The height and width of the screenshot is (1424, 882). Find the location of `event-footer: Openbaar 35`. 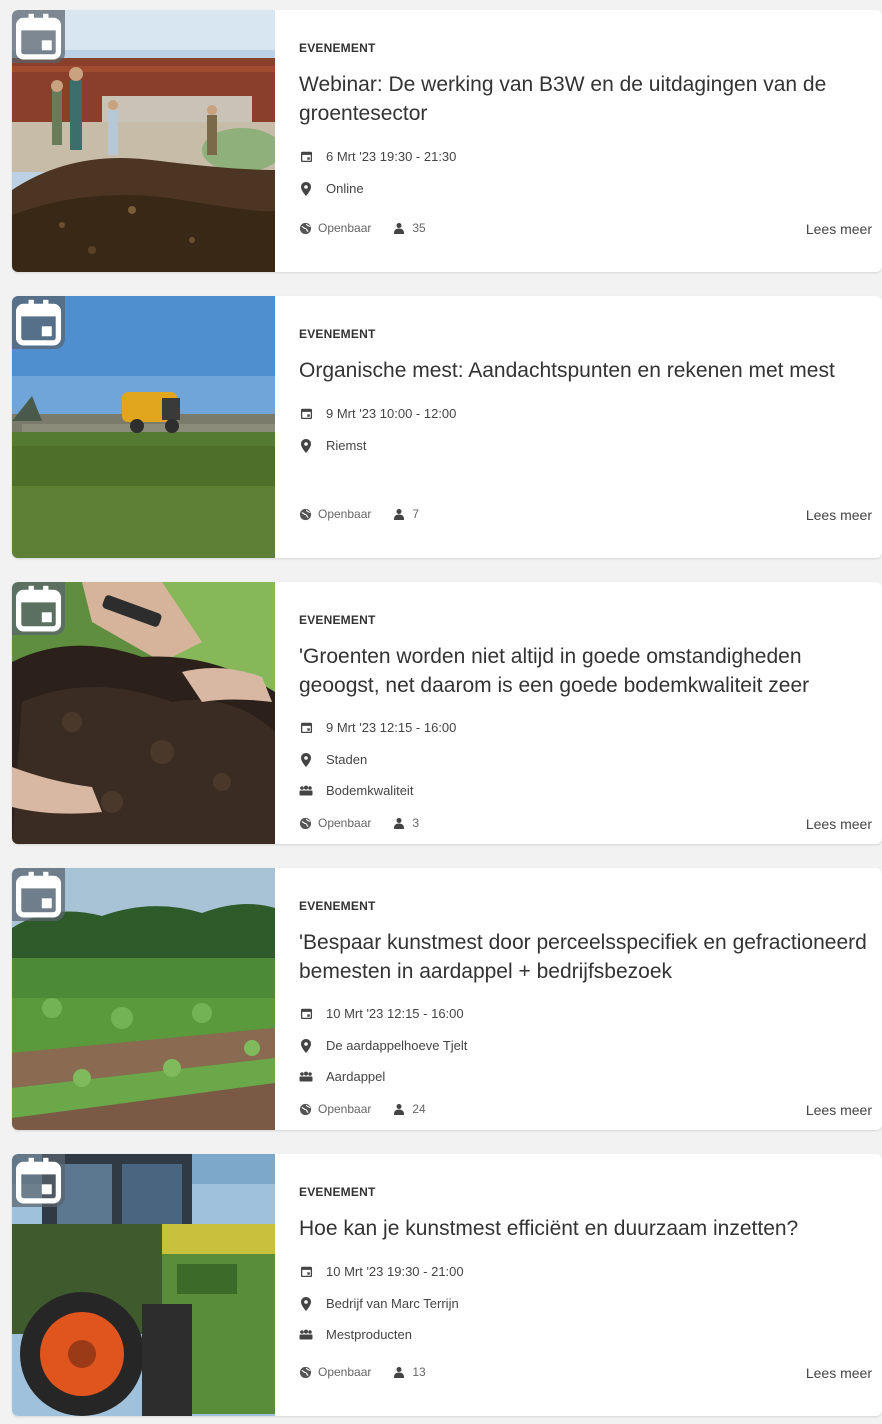

event-footer: Openbaar 35 is located at coordinates (585, 228).